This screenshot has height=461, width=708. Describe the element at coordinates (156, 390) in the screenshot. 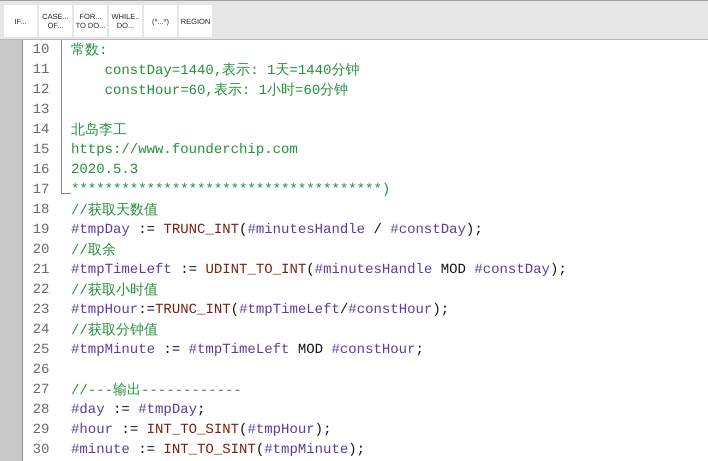

I see `code-comment: //---输出------------` at that location.